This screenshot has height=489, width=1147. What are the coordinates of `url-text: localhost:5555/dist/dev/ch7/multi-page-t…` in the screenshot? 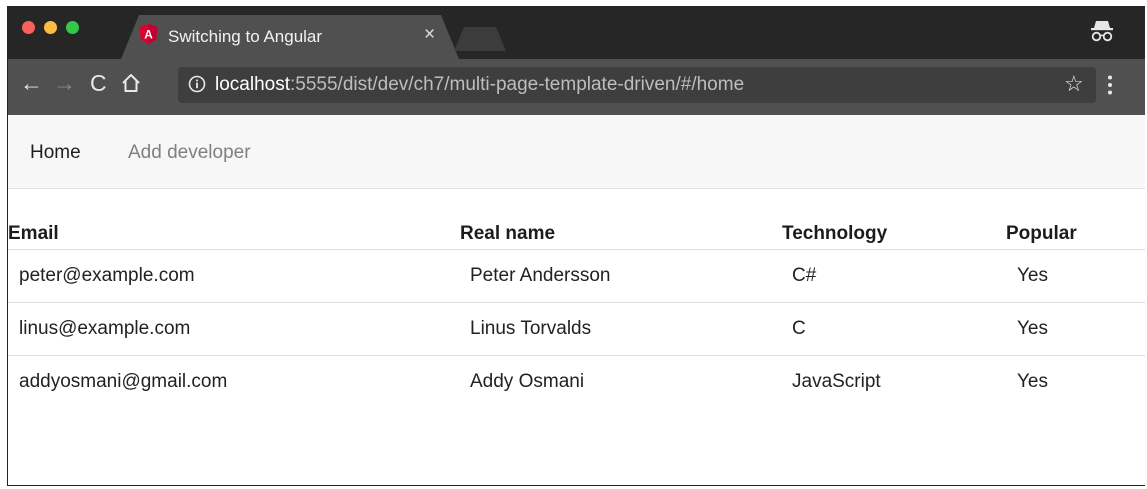 It's located at (479, 85).